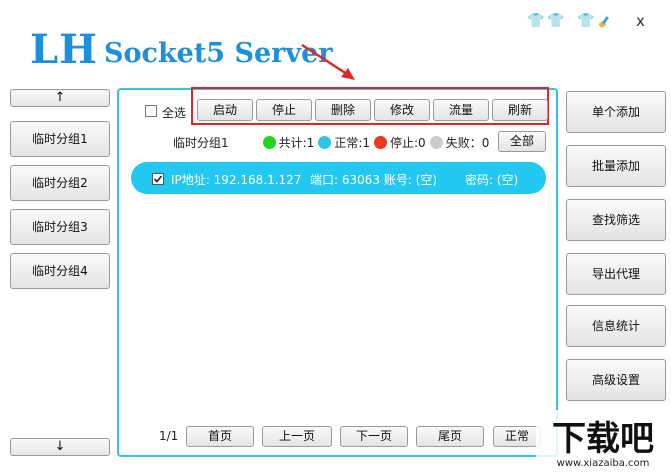 This screenshot has height=474, width=671. Describe the element at coordinates (158, 179) in the screenshot. I see `proxy-row-checkbox` at that location.